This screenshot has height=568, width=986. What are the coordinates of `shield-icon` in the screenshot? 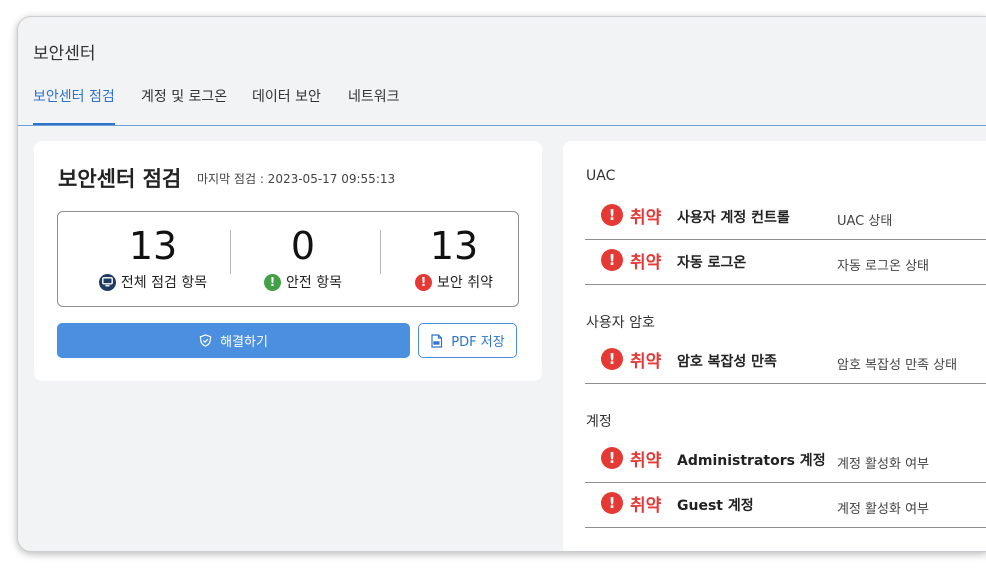 It's located at (205, 340).